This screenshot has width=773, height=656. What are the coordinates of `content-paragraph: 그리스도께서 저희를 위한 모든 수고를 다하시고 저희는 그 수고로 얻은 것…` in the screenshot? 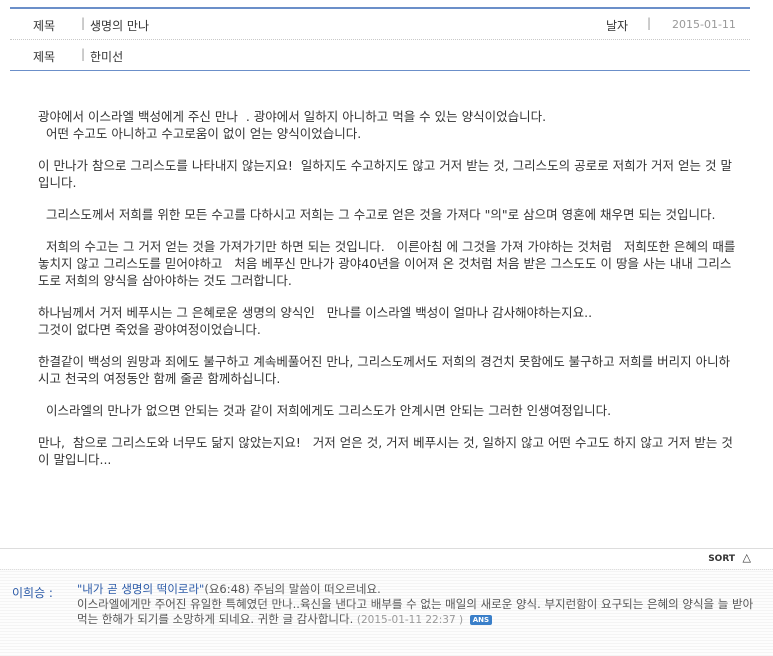 It's located at (377, 214).